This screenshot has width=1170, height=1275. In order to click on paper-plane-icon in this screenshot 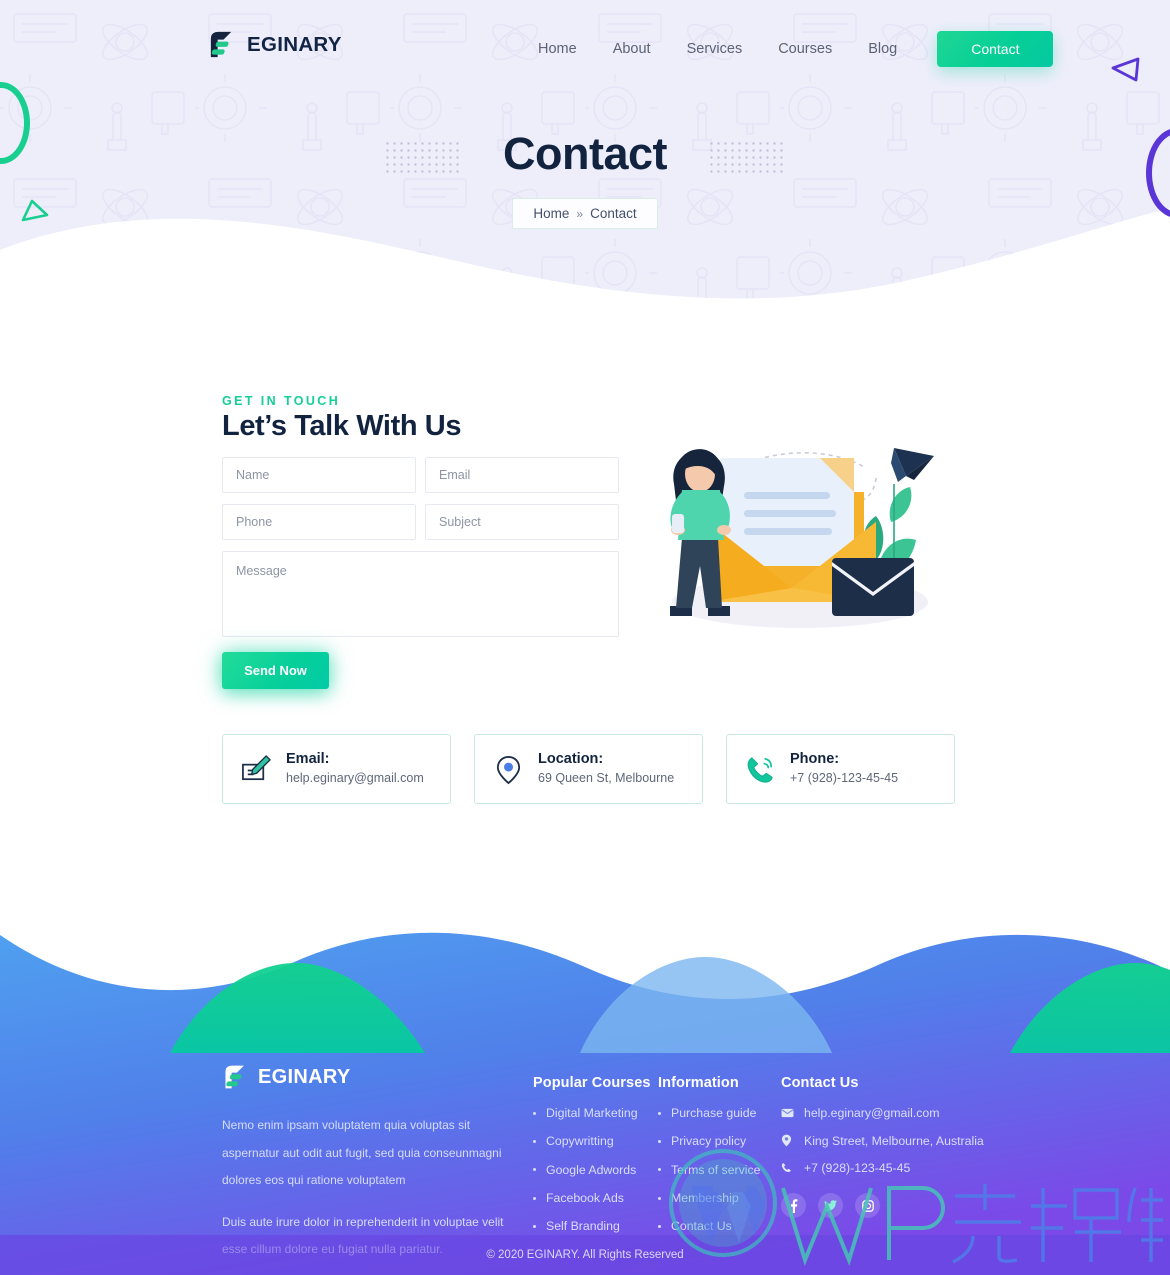, I will do `click(912, 465)`.